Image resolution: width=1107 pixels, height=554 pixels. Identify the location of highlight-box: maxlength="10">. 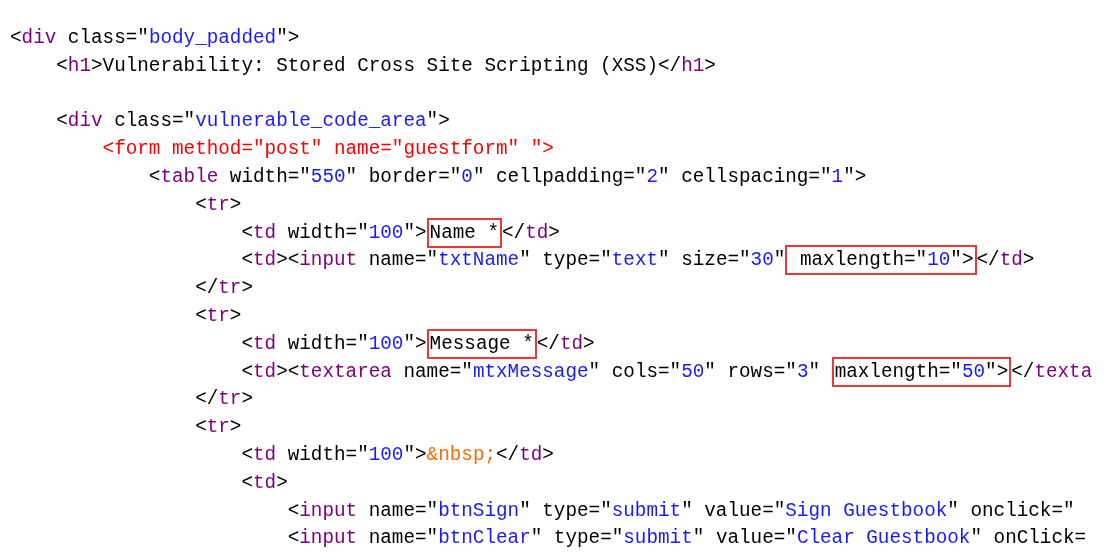
(881, 260).